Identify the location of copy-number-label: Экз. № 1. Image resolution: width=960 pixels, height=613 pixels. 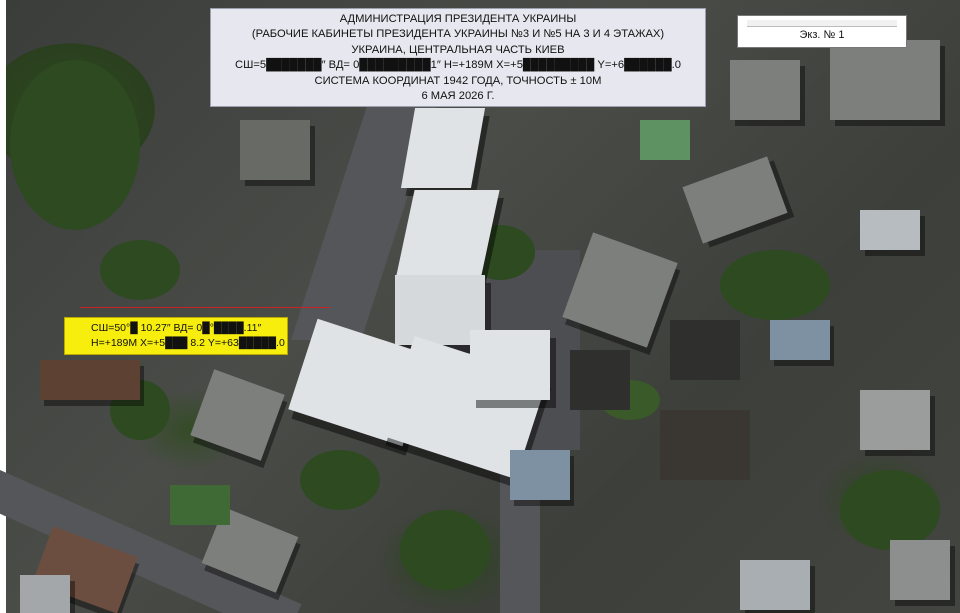
(822, 31).